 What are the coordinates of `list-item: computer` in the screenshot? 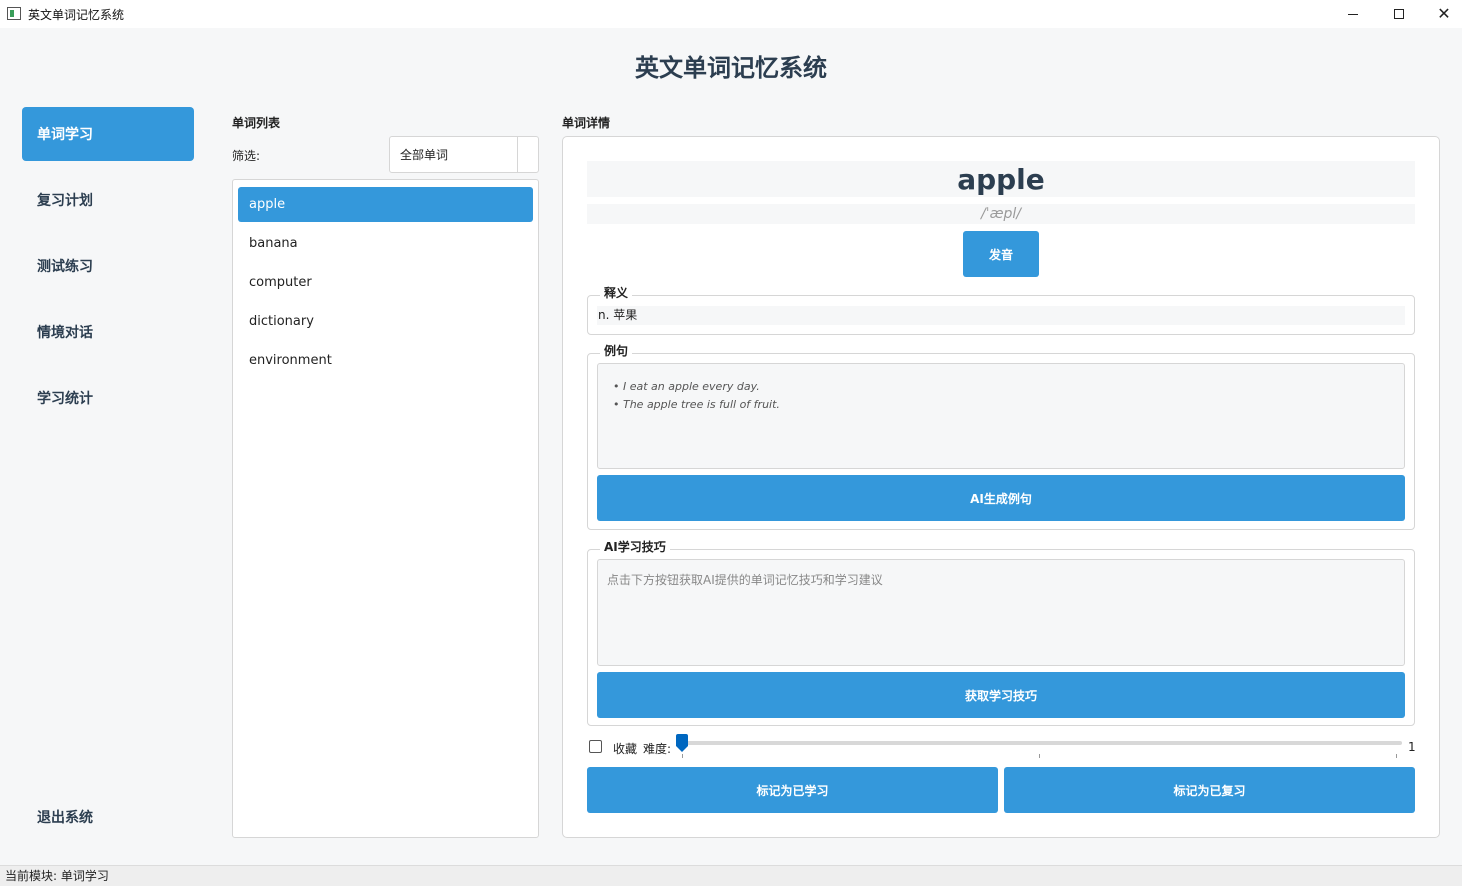 It's located at (385, 282).